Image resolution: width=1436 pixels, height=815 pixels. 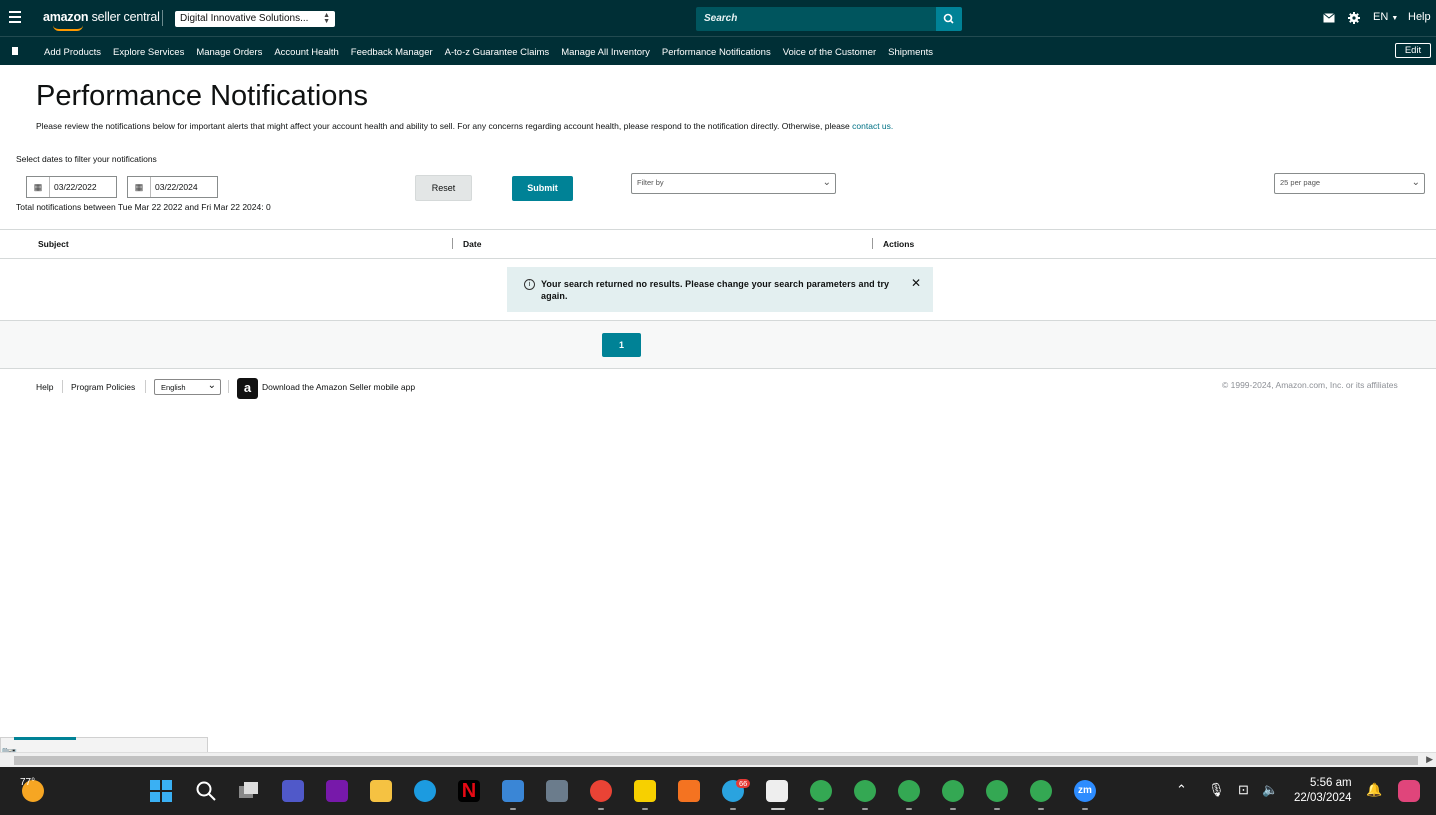 What do you see at coordinates (161, 791) in the screenshot?
I see `windows-start-icon` at bounding box center [161, 791].